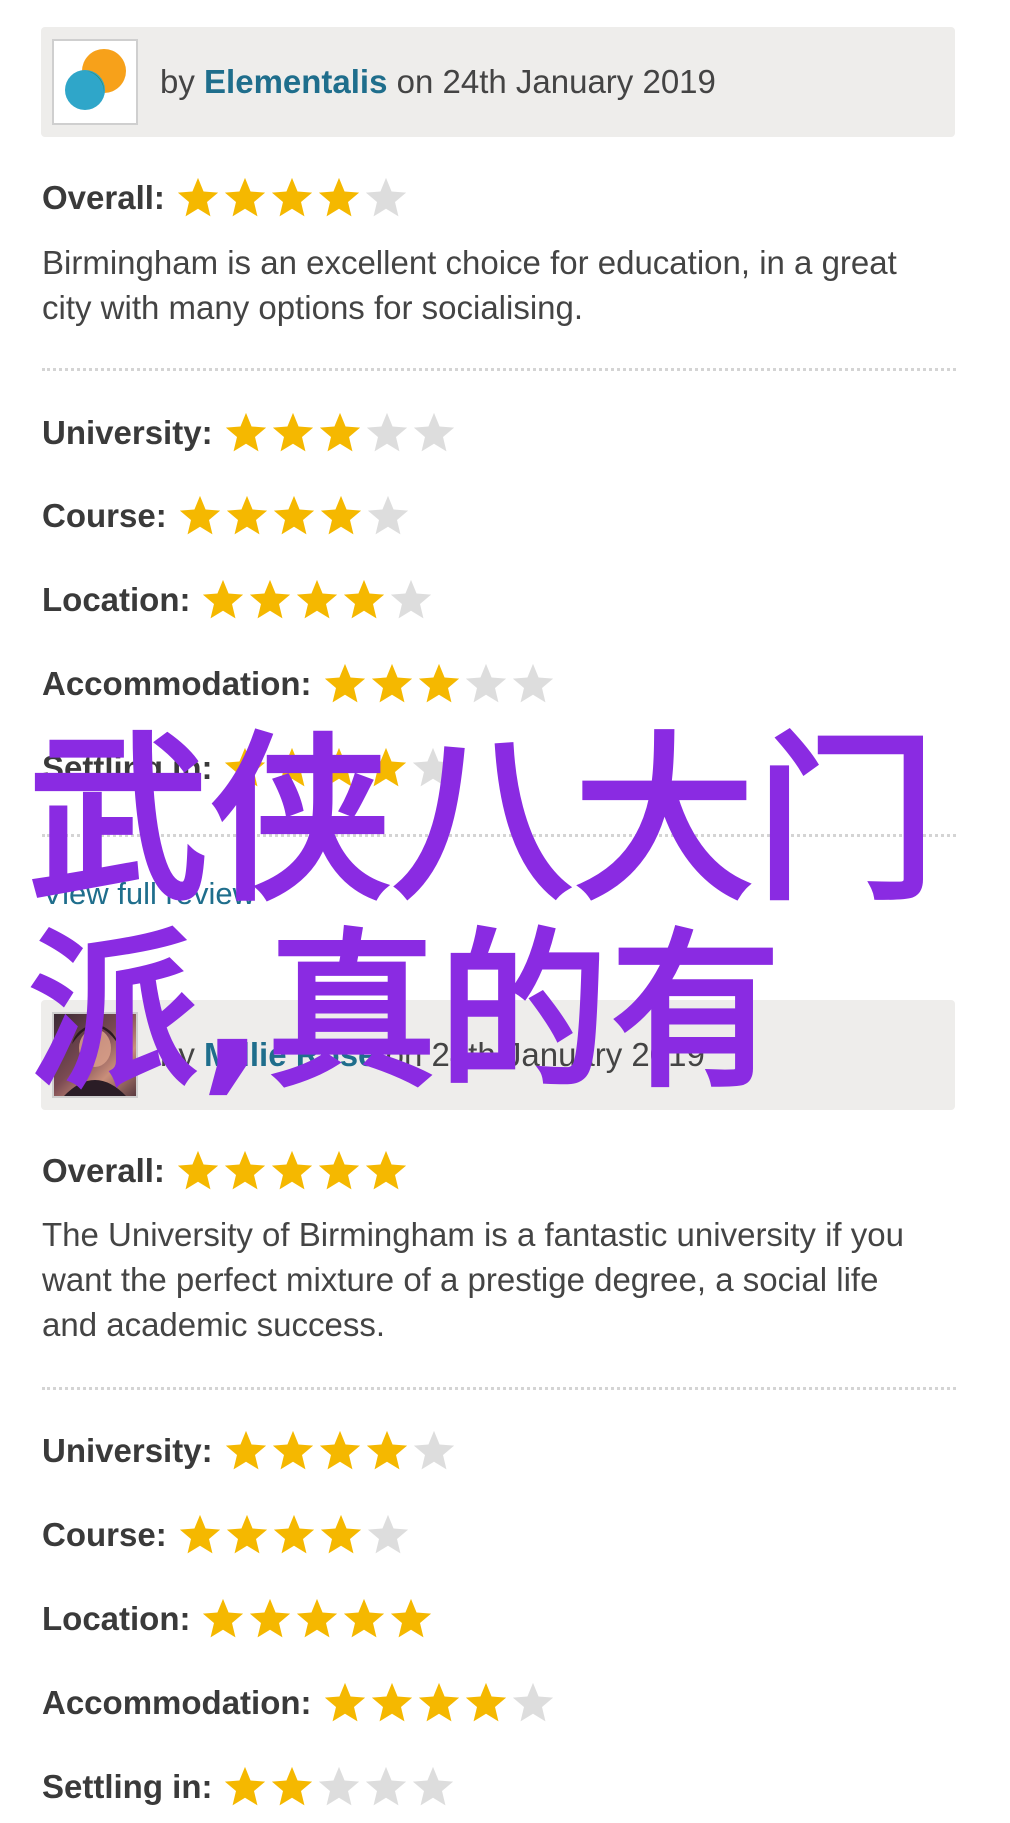 The height and width of the screenshot is (1823, 1010). I want to click on author-link: Elementalis, so click(295, 81).